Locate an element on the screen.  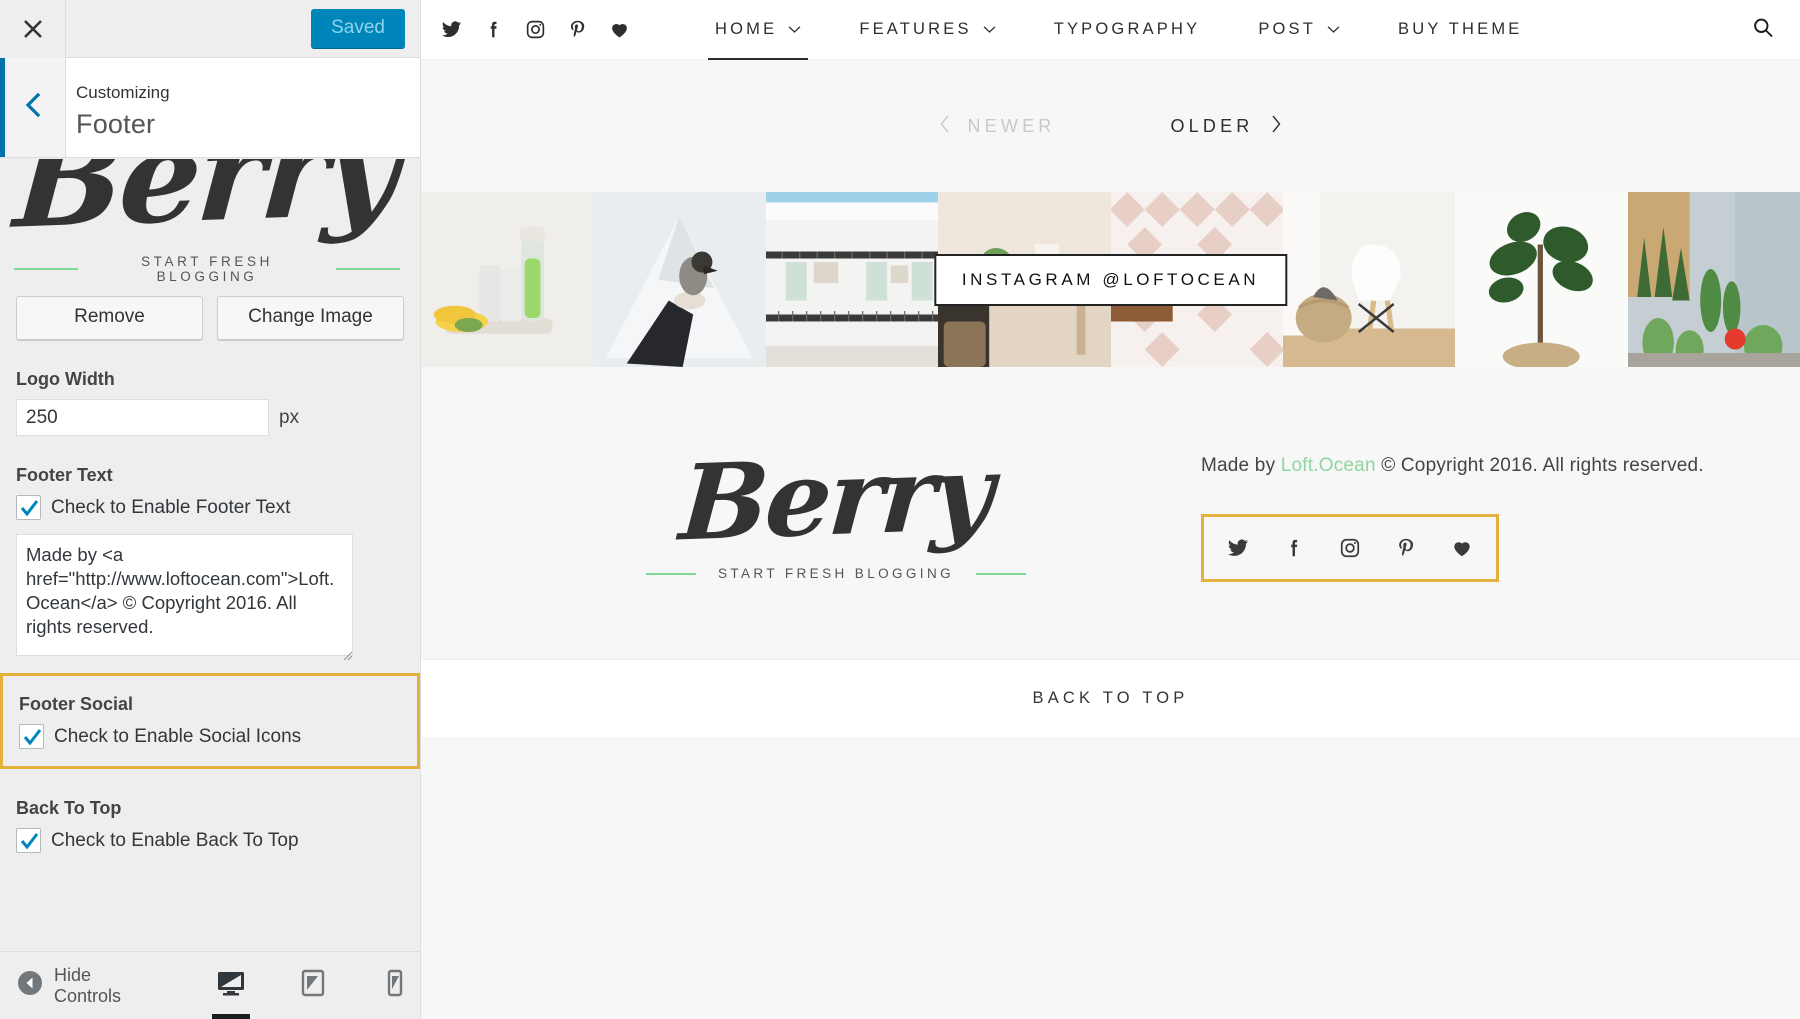
remove-image-button: Remove is located at coordinates (109, 318).